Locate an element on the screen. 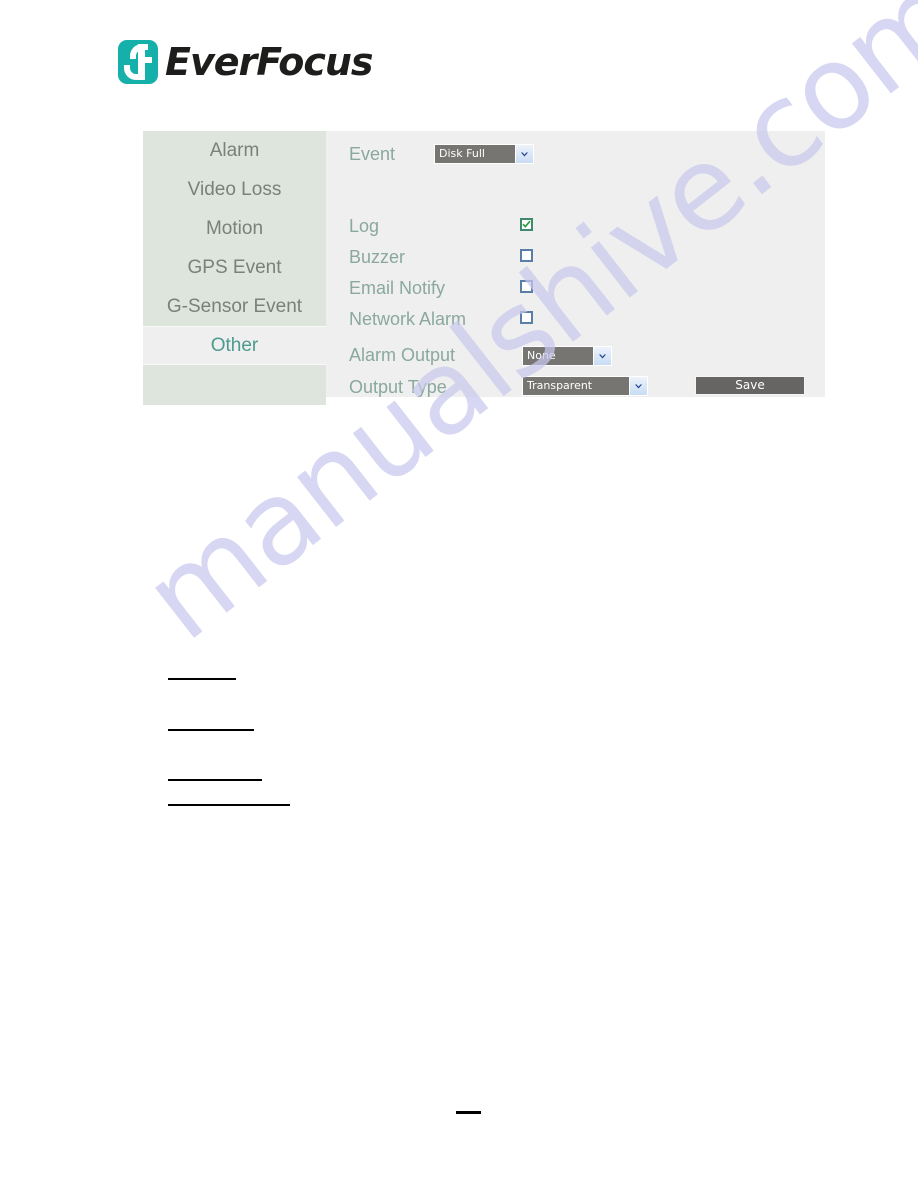 Image resolution: width=918 pixels, height=1188 pixels. sidebar-item-video-loss: Video Loss is located at coordinates (234, 189).